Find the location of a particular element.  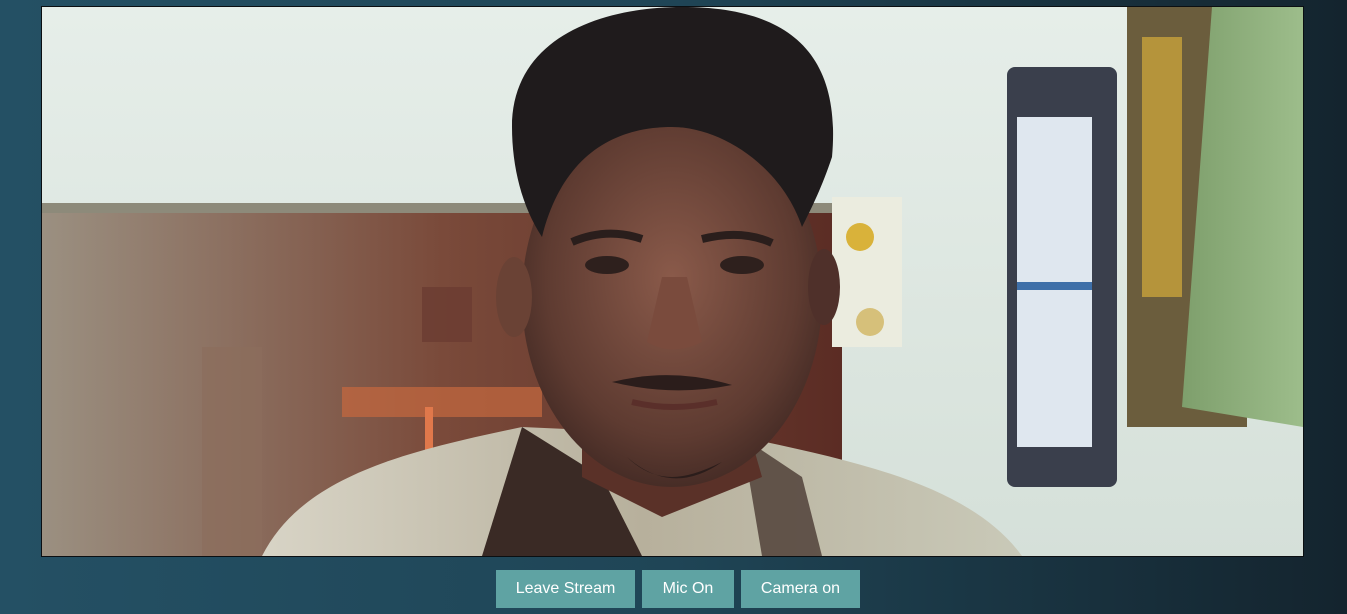

stream-controls: Leave Stream Mic On Camera on is located at coordinates (678, 589).